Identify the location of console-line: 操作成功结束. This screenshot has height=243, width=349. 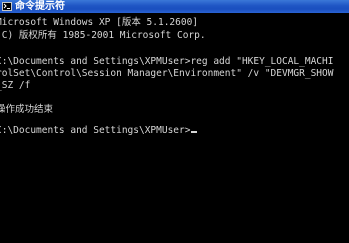
(27, 109).